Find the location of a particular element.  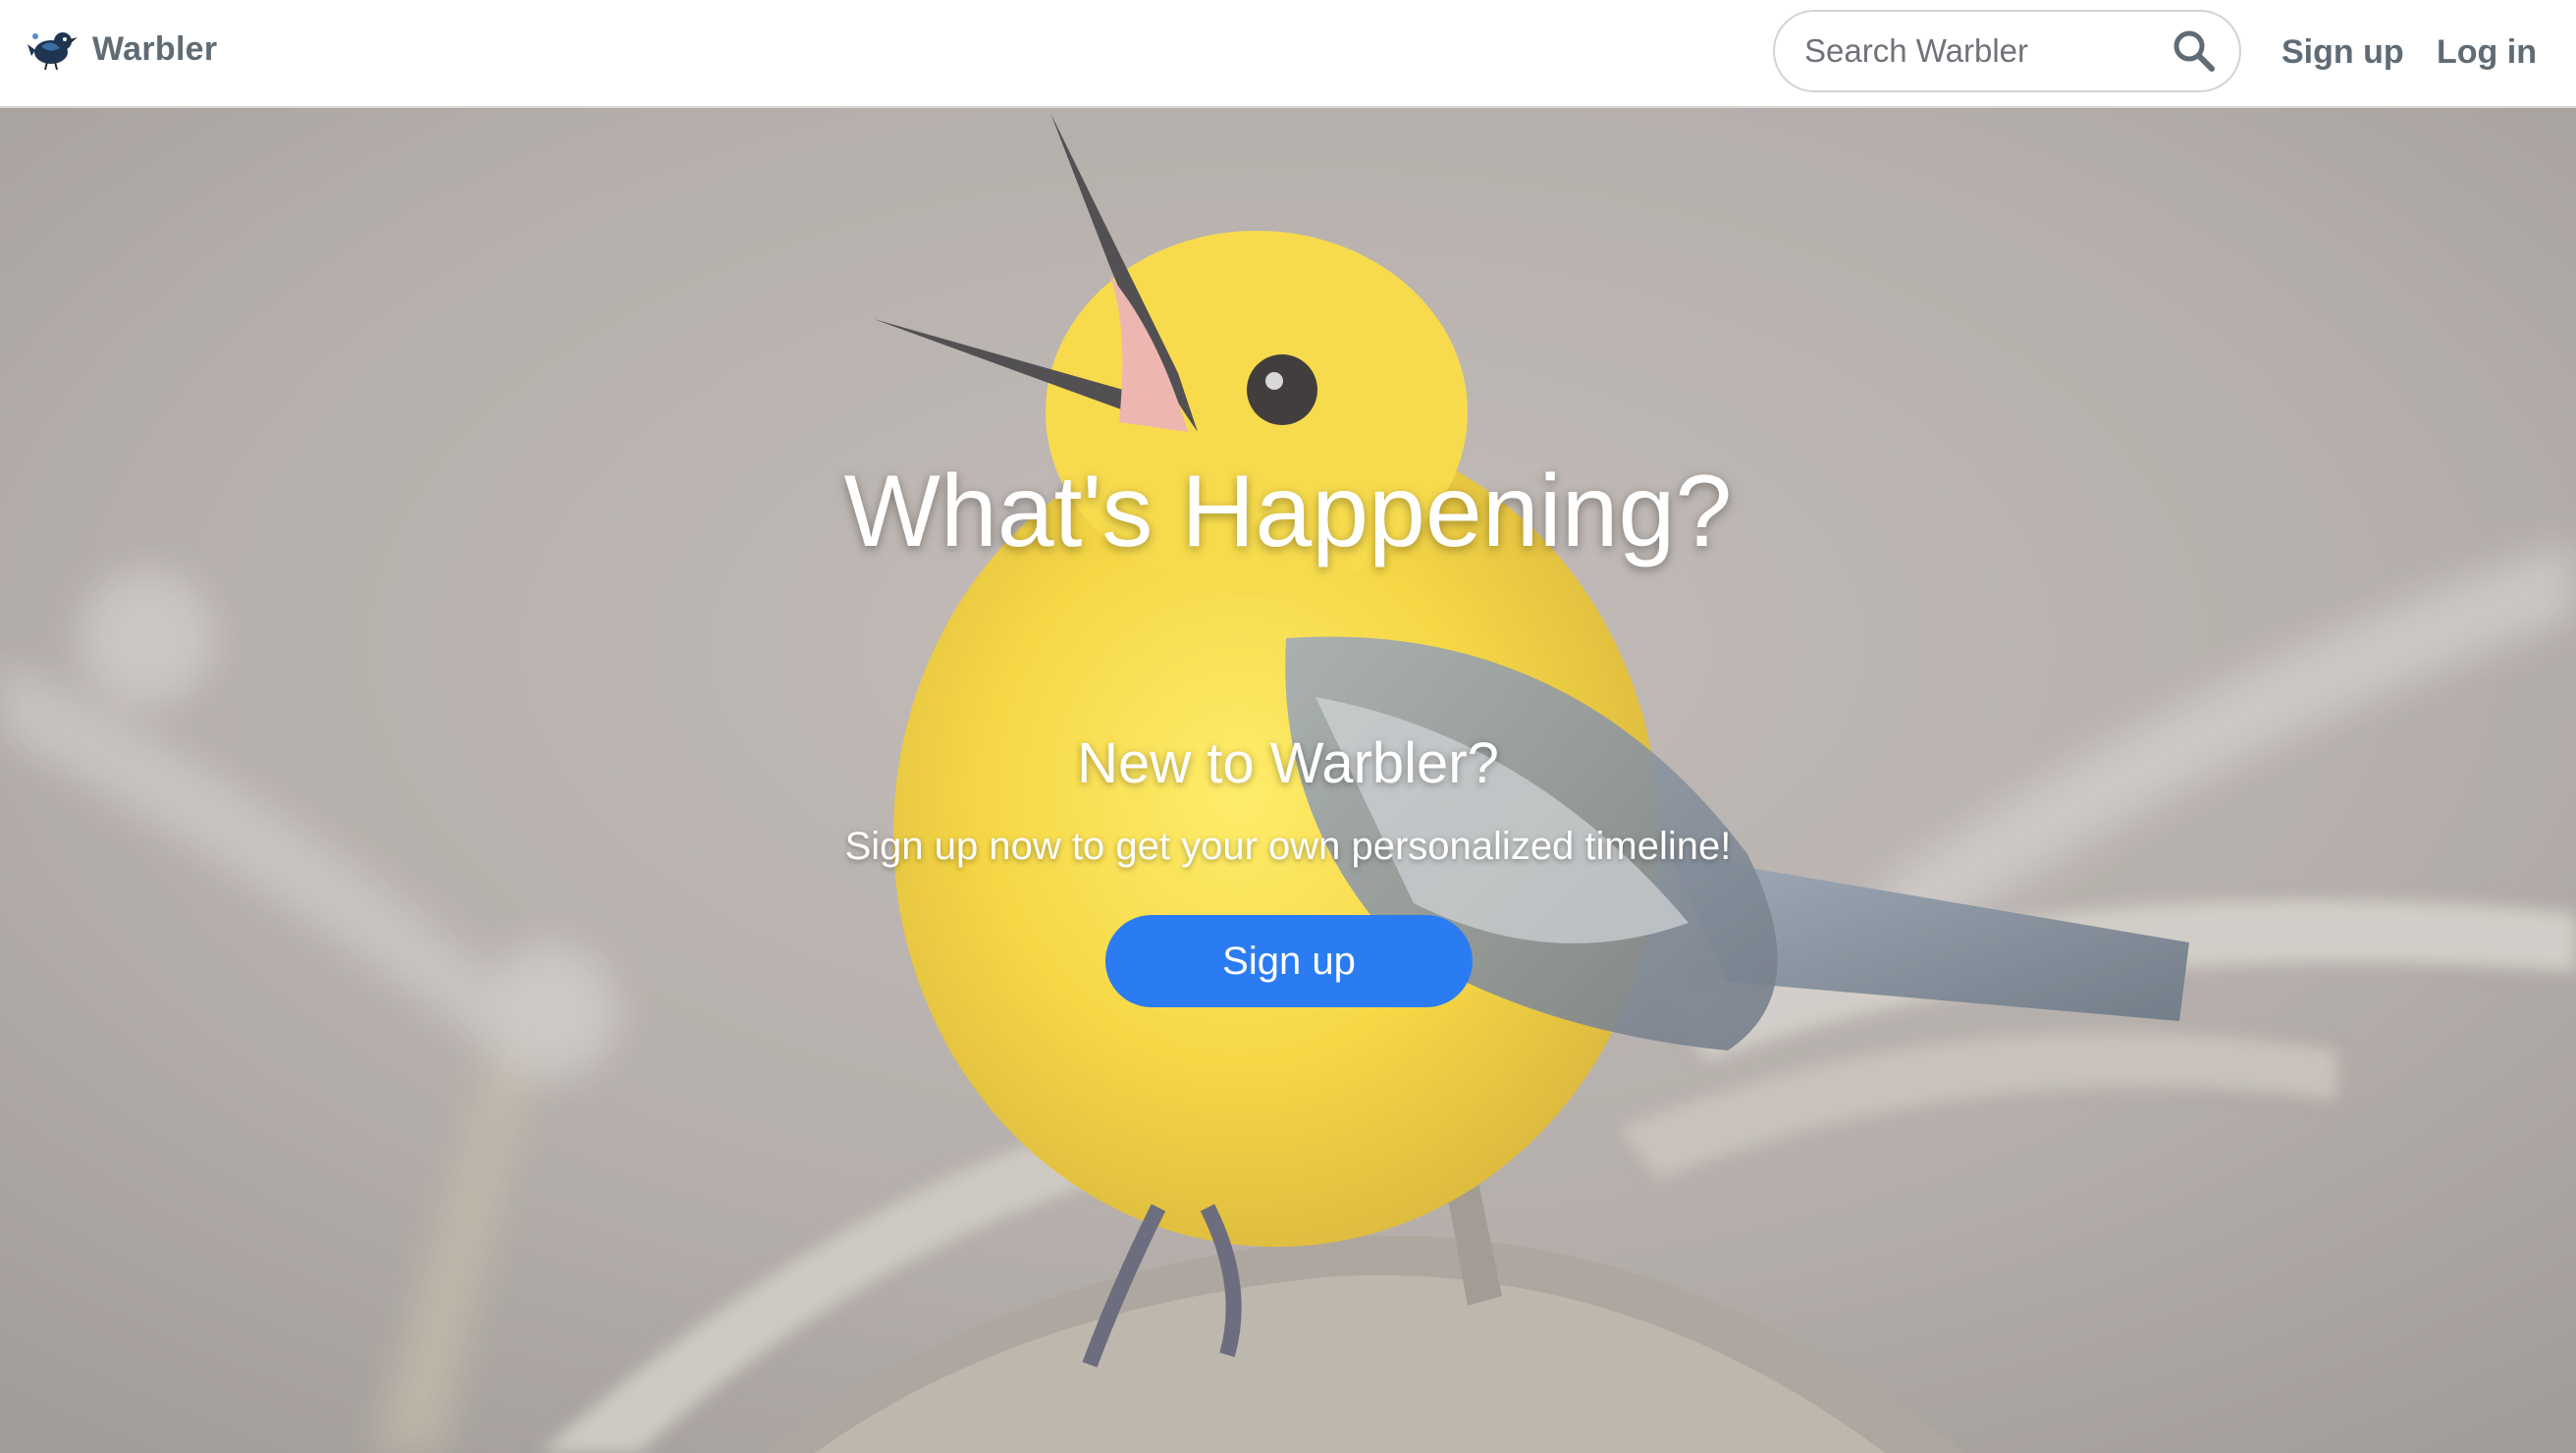

search-icon is located at coordinates (2194, 51).